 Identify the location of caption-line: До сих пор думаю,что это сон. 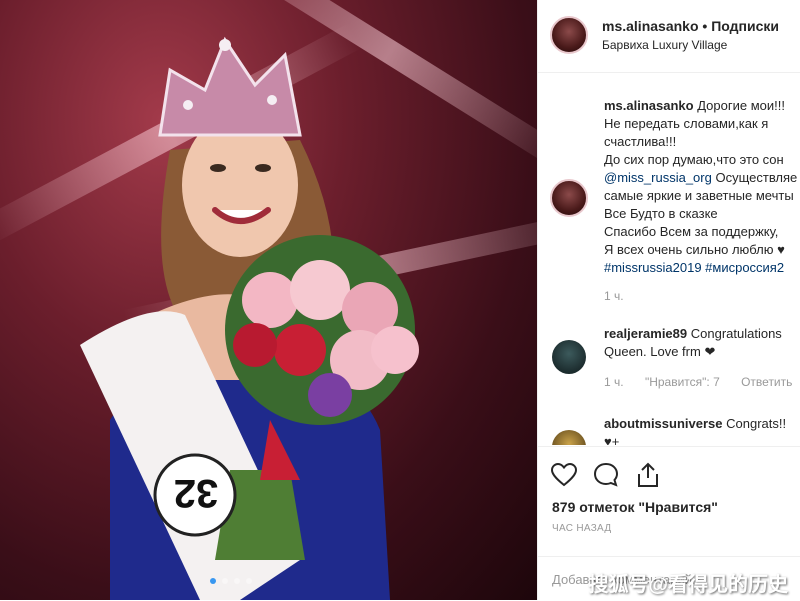
(694, 159).